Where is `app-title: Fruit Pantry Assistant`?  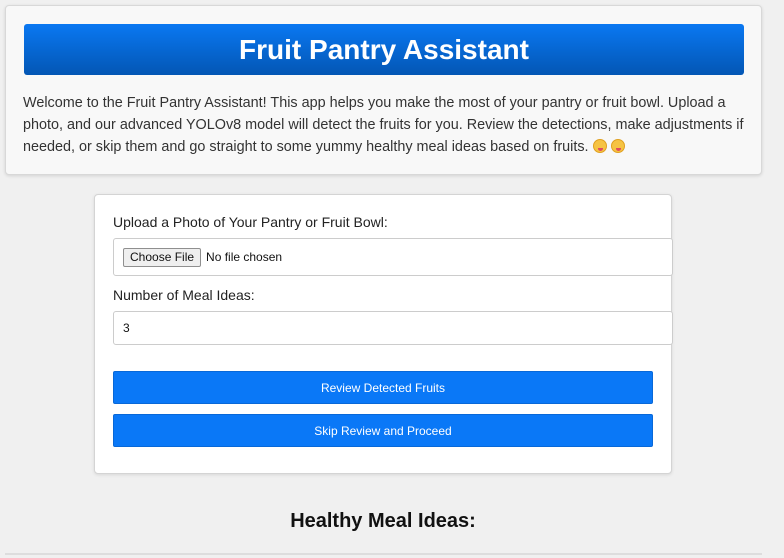
app-title: Fruit Pantry Assistant is located at coordinates (384, 49).